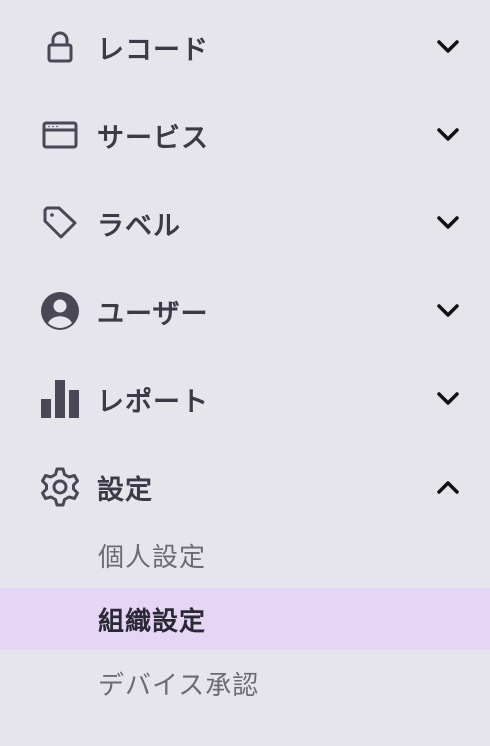  I want to click on submenu-item-label: 組織設定, so click(152, 621).